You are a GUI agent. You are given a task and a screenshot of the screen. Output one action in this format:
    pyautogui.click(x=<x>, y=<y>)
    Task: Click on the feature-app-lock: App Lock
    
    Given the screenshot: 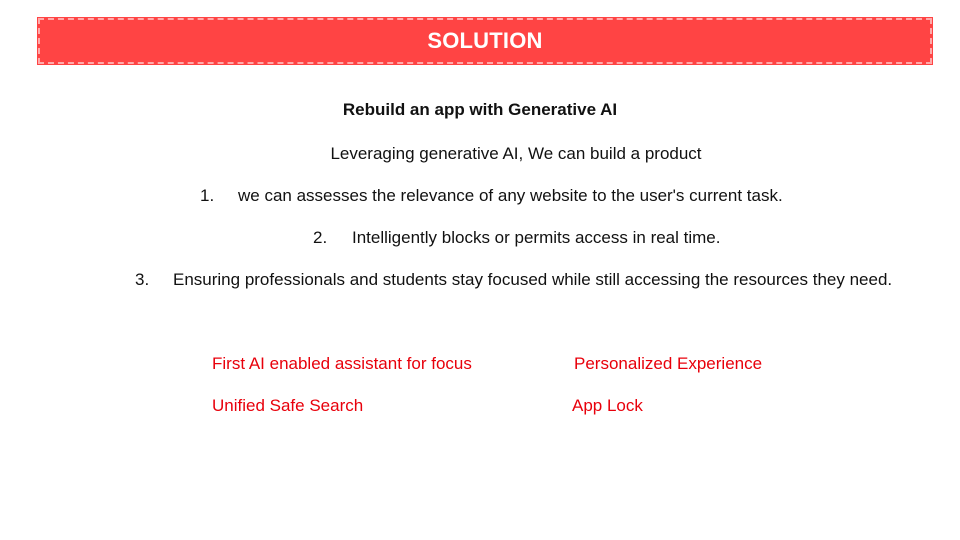 What is the action you would take?
    pyautogui.click(x=607, y=405)
    